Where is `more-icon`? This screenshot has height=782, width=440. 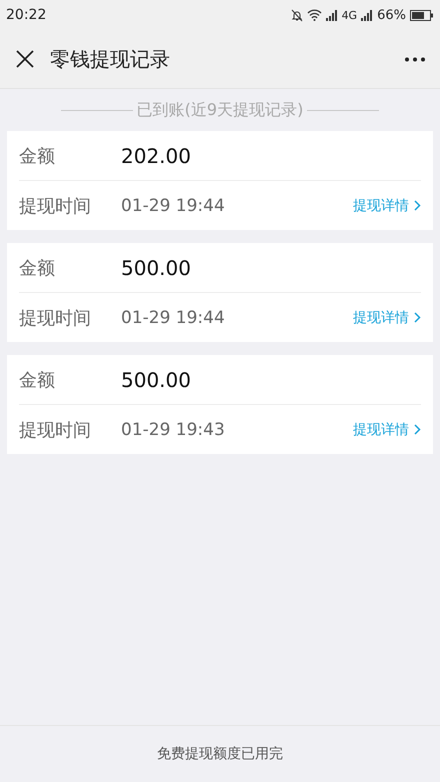
more-icon is located at coordinates (415, 59).